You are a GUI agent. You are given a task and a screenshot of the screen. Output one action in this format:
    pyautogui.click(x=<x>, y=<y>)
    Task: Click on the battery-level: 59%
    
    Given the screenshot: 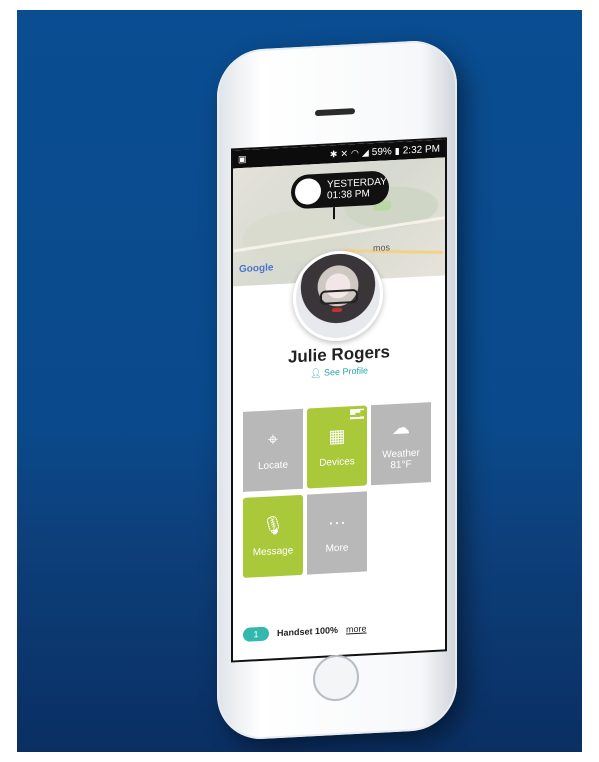 What is the action you would take?
    pyautogui.click(x=381, y=151)
    